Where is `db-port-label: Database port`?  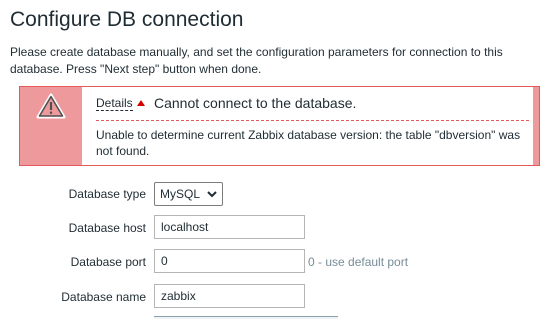
db-port-label: Database port is located at coordinates (108, 262).